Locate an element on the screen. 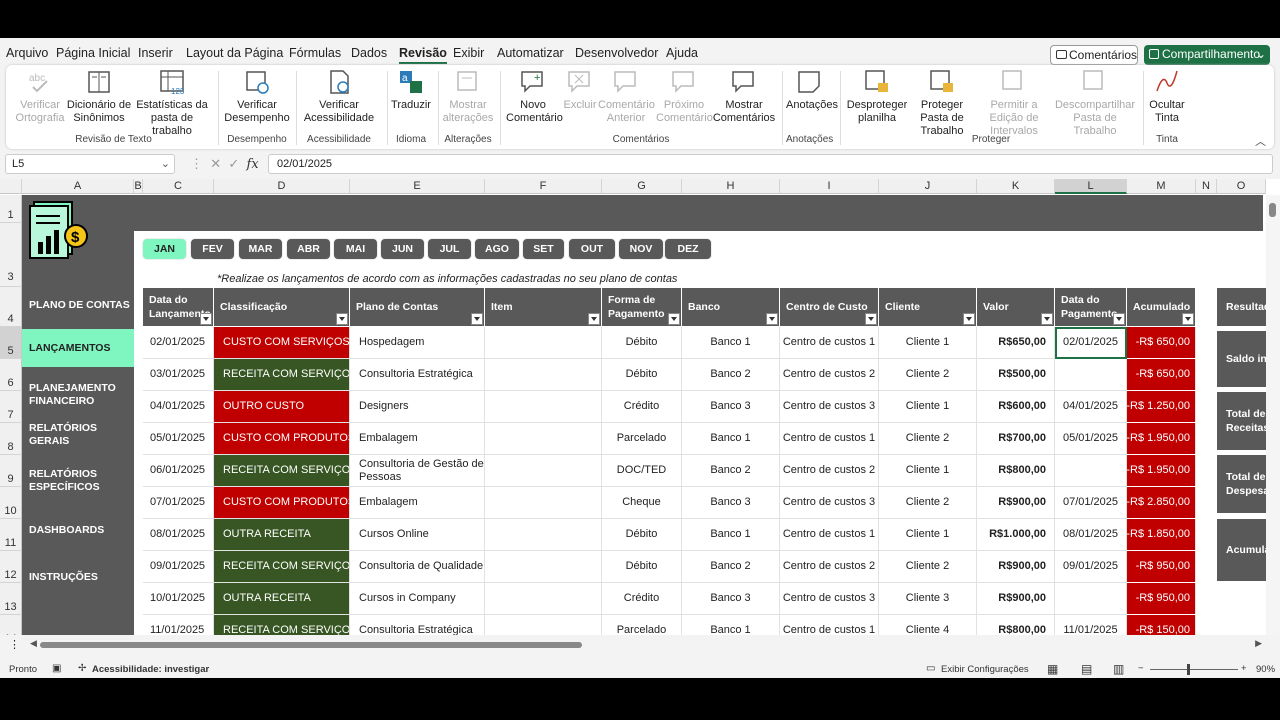 This screenshot has width=1280, height=720. page-layout-icon: ▤ is located at coordinates (1086, 669).